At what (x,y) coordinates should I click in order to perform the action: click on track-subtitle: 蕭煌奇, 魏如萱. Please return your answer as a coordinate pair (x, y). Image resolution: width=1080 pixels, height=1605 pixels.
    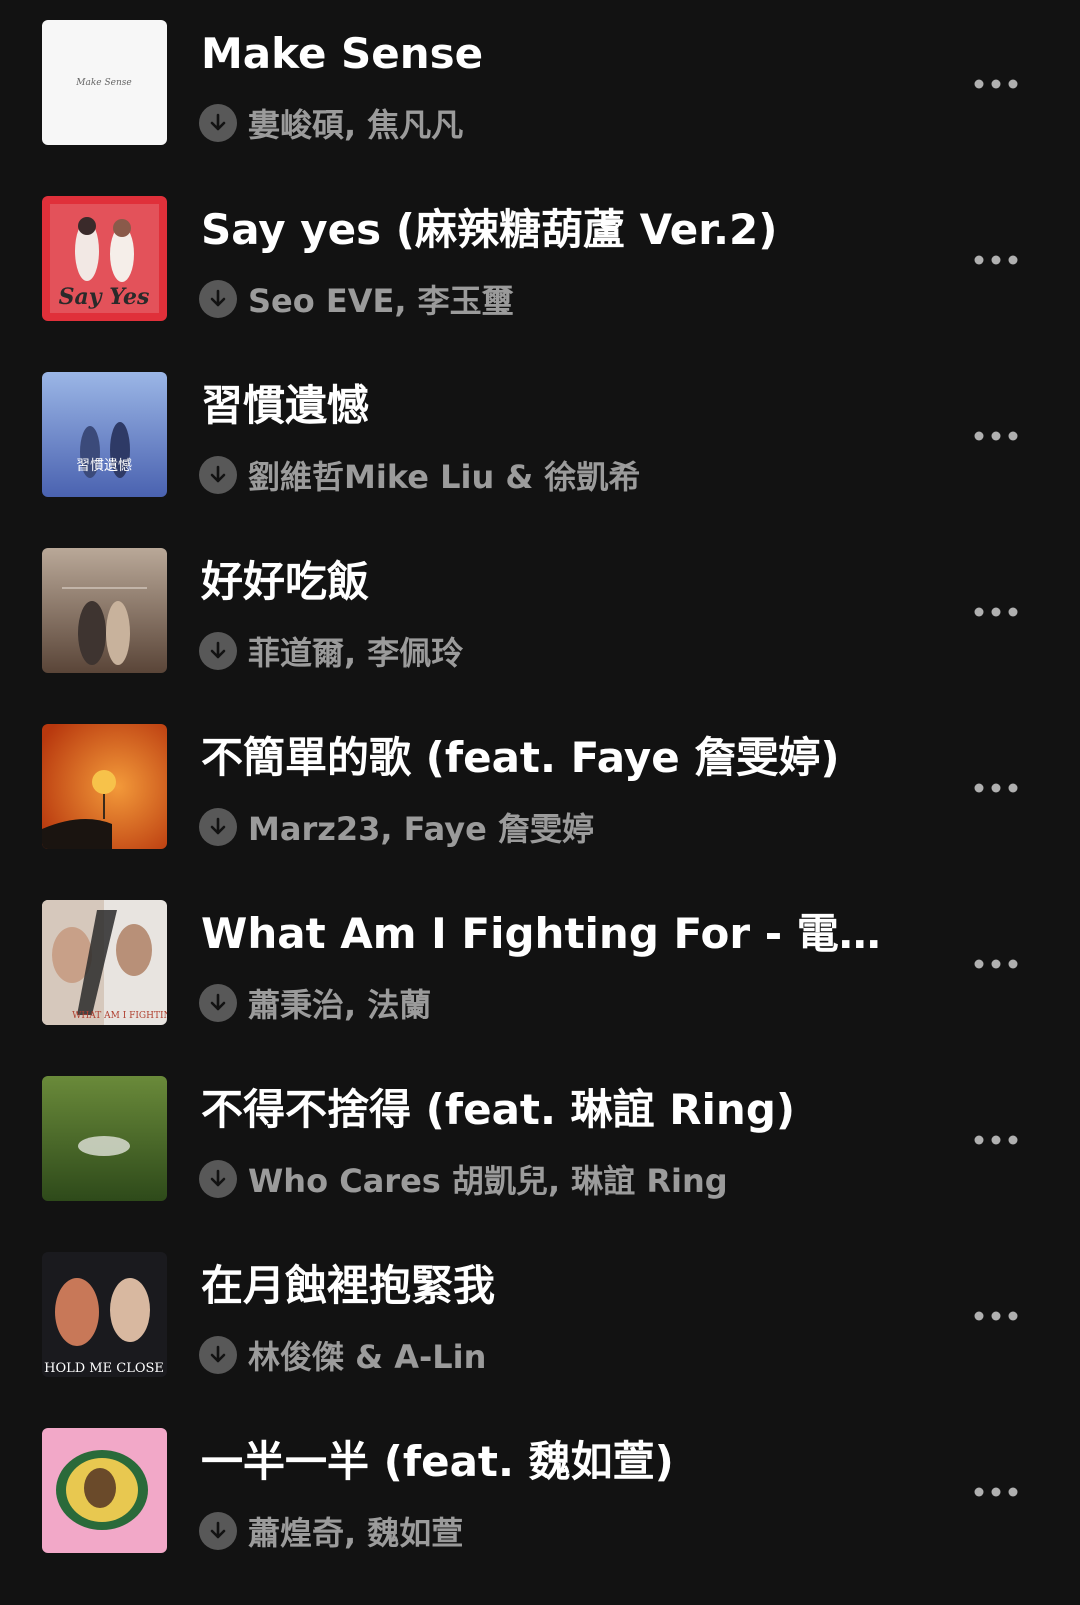
    Looking at the image, I should click on (331, 1531).